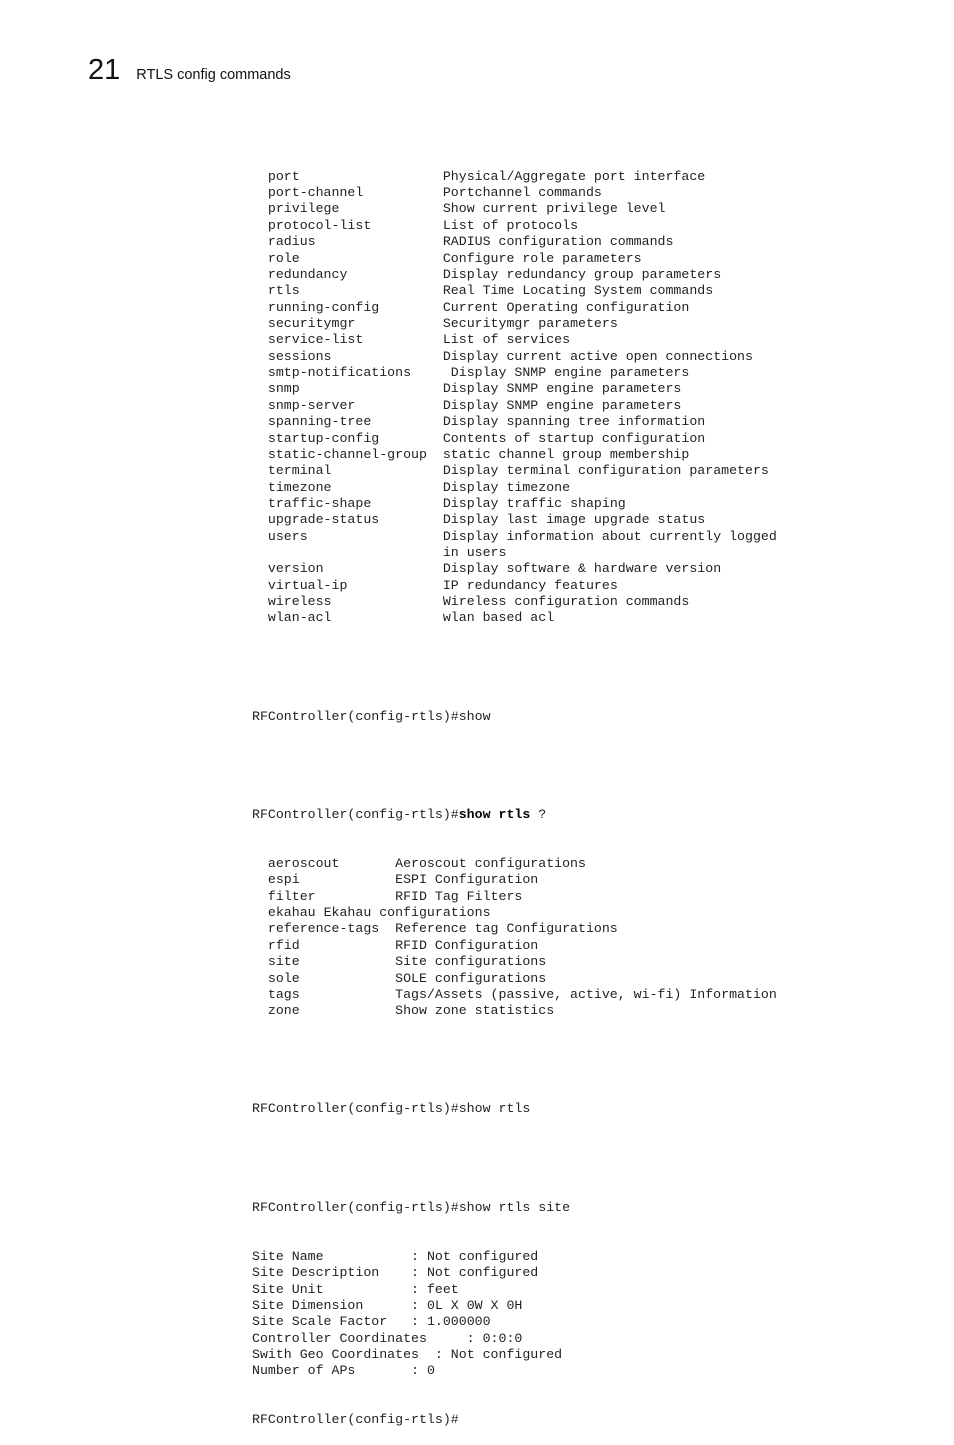 This screenshot has width=954, height=1445. I want to click on rtls-option-row: aeroscout Aeroscout configurations, so click(514, 864).